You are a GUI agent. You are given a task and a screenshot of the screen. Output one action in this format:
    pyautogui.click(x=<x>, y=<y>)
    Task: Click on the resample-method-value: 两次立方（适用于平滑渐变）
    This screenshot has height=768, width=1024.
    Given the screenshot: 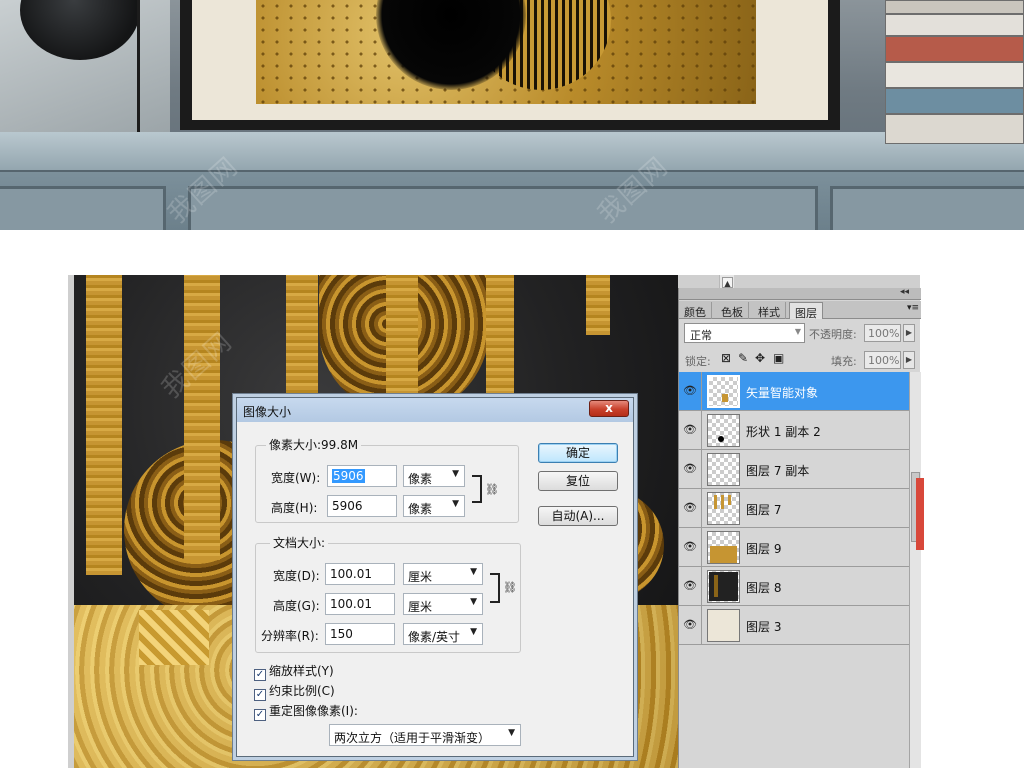 What is the action you would take?
    pyautogui.click(x=412, y=738)
    